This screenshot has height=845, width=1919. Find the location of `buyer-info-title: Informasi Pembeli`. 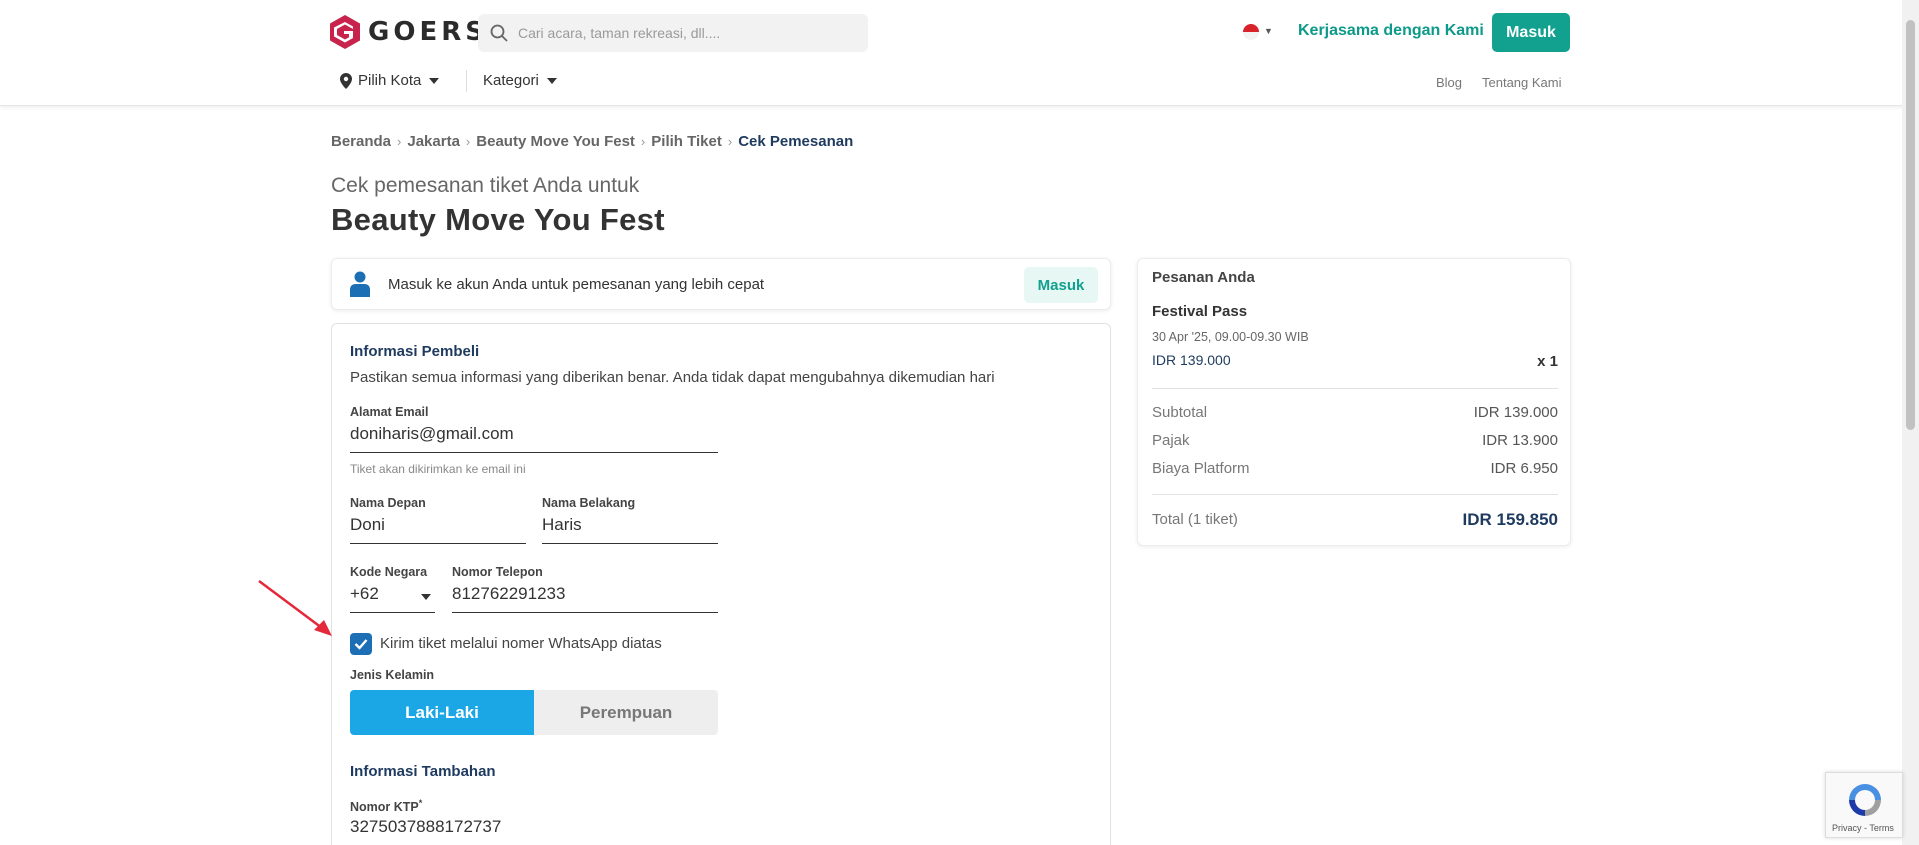

buyer-info-title: Informasi Pembeli is located at coordinates (415, 351).